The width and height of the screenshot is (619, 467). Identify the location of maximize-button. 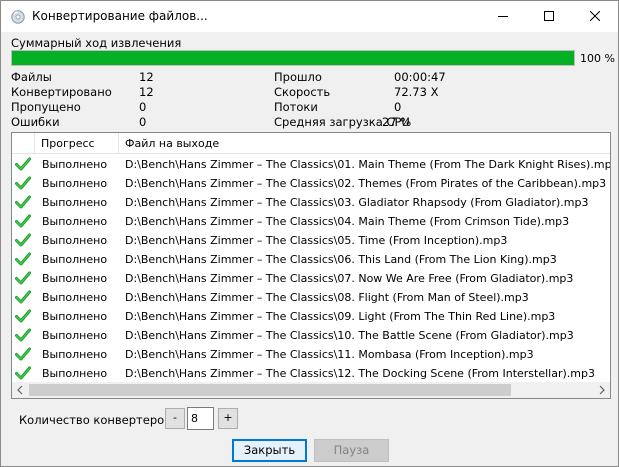
(549, 16).